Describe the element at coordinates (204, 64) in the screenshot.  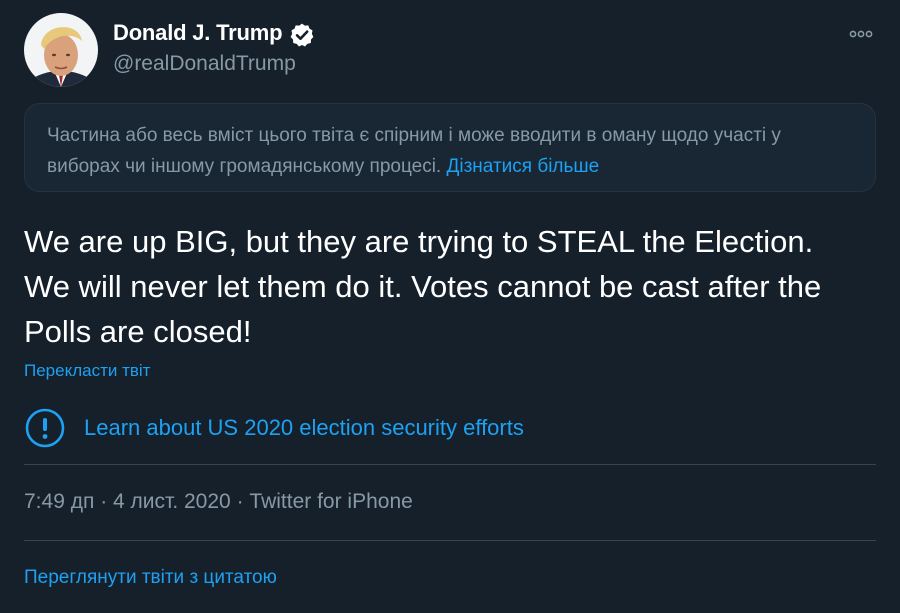
I see `user-handle: @realDonaldTrump` at that location.